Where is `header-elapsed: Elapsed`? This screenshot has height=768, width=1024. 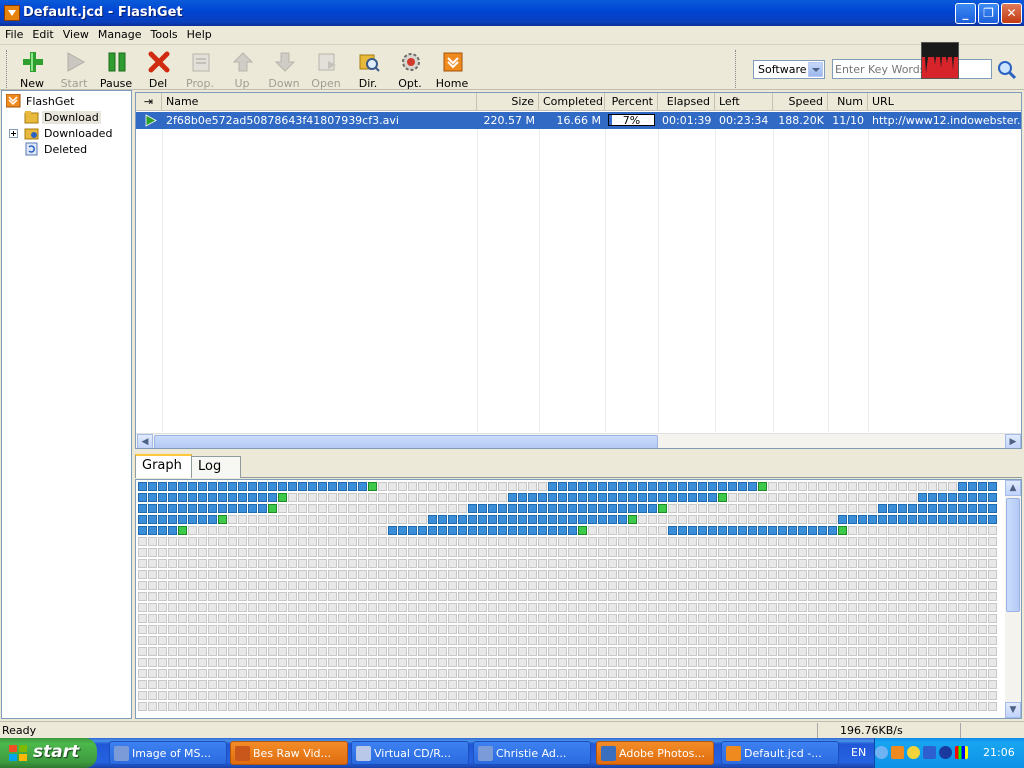
header-elapsed: Elapsed is located at coordinates (686, 102).